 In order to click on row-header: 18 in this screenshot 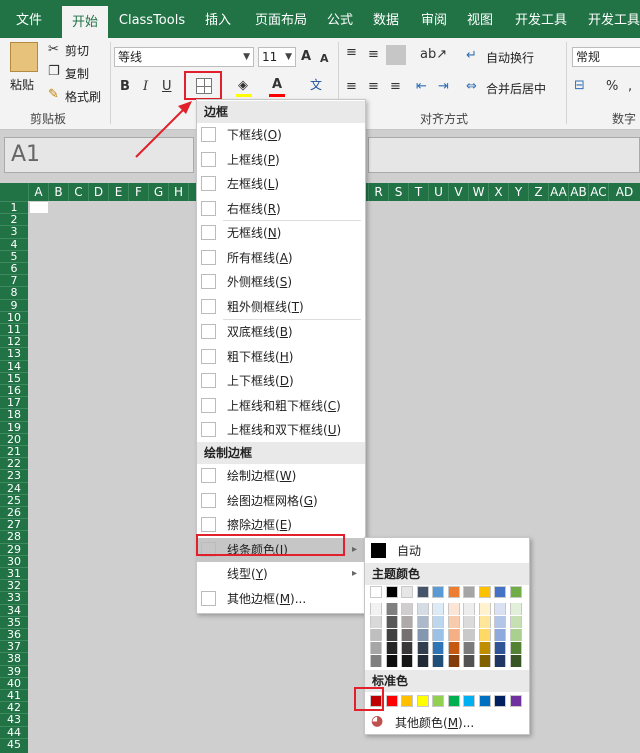, I will do `click(14, 414)`.